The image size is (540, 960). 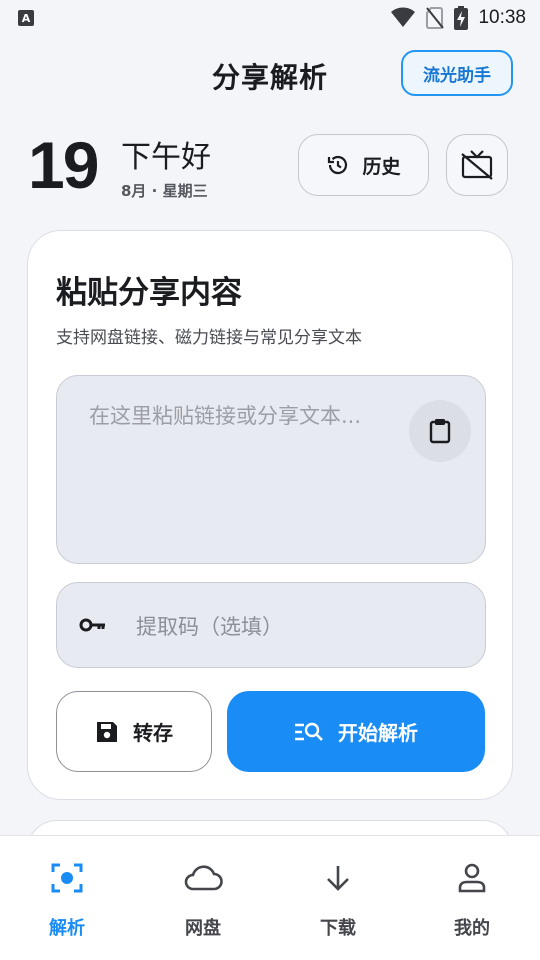 I want to click on assistant-button: 流光助手, so click(x=457, y=73).